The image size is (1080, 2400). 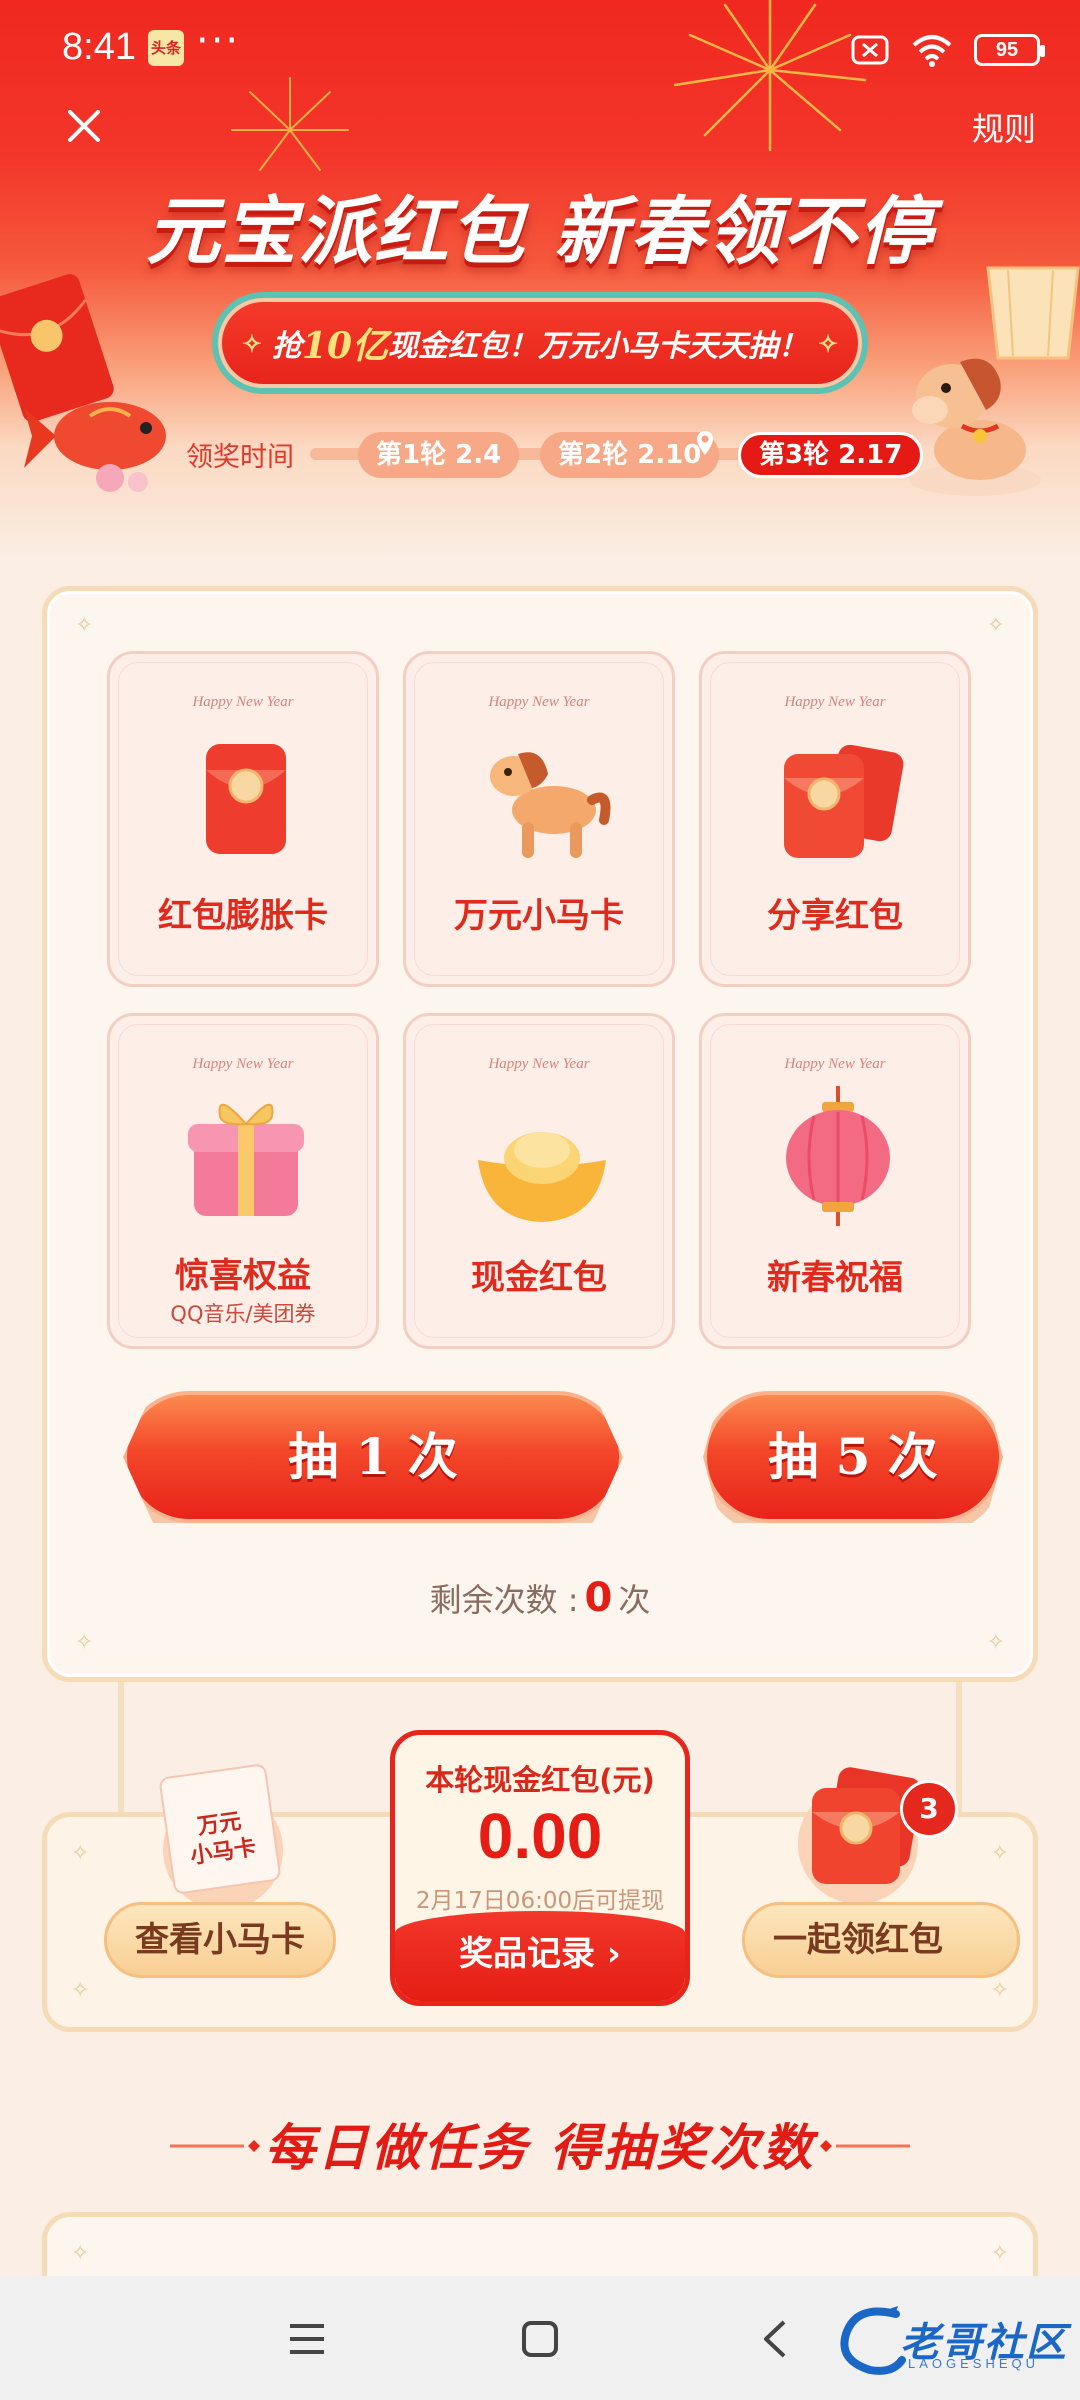 I want to click on toutiao-app-icon: 头条, so click(x=166, y=48).